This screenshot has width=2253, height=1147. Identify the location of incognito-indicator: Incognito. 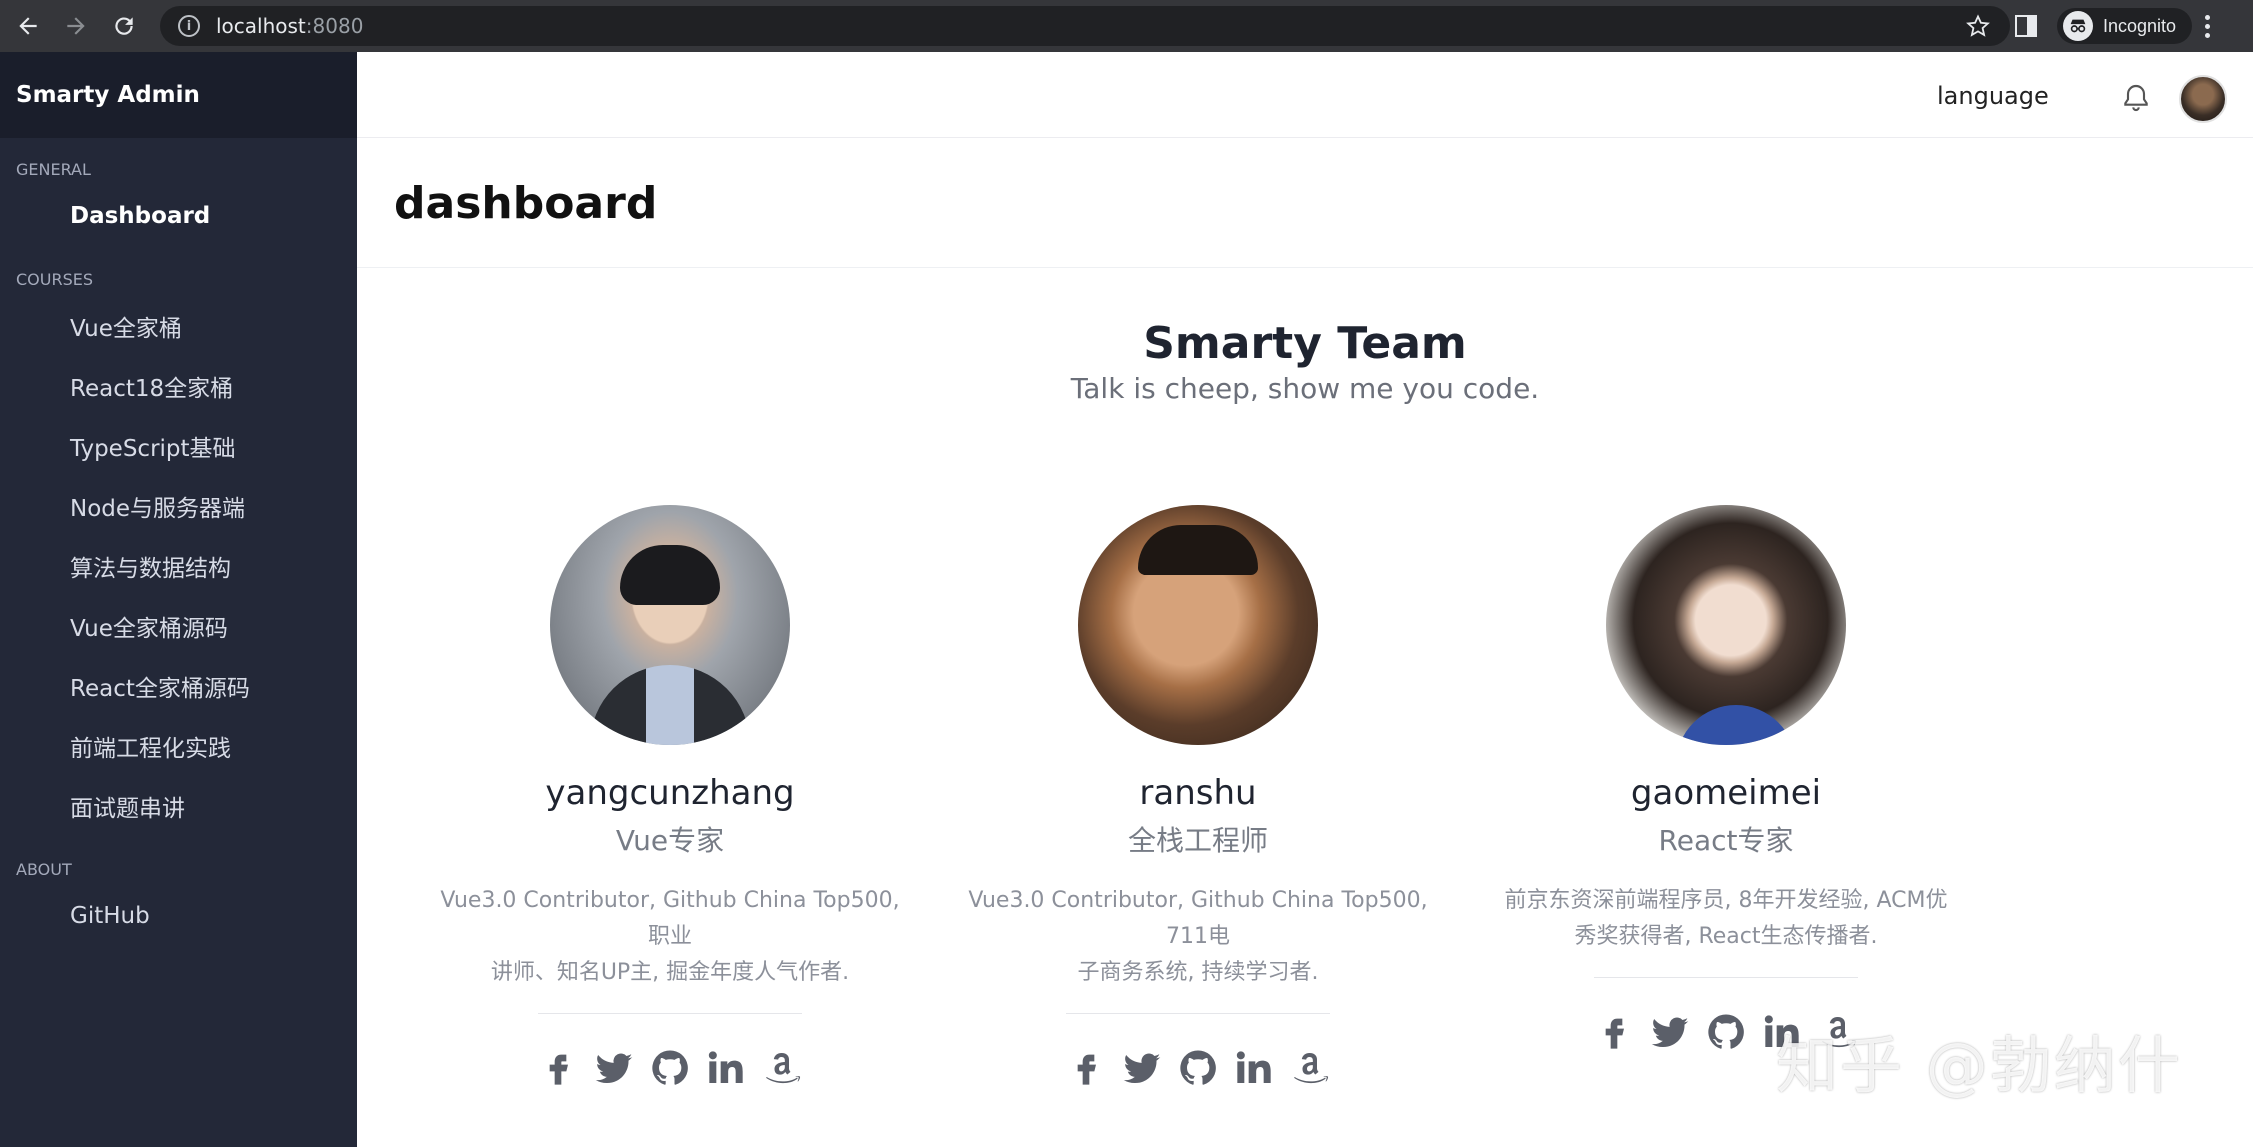
(2125, 26).